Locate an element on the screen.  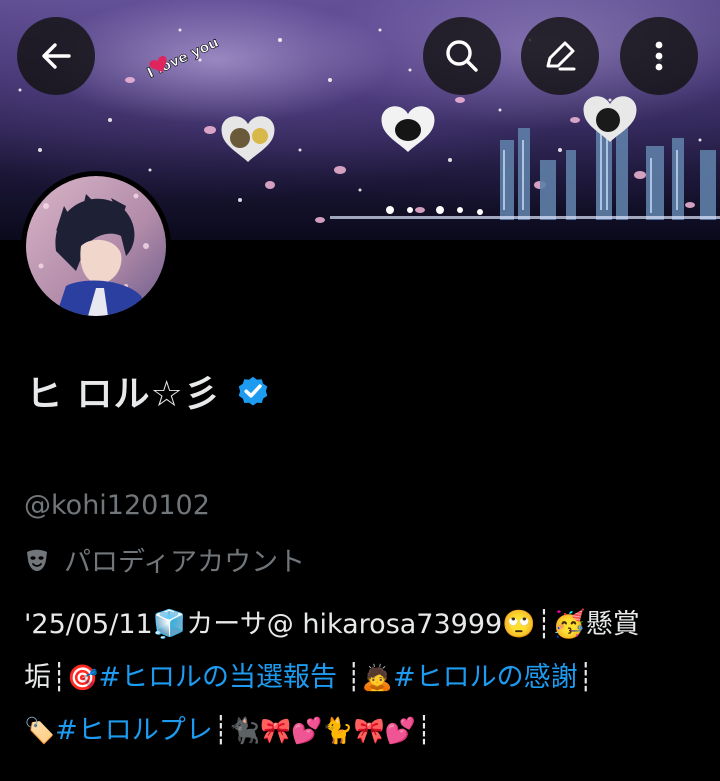
edit-button is located at coordinates (560, 56).